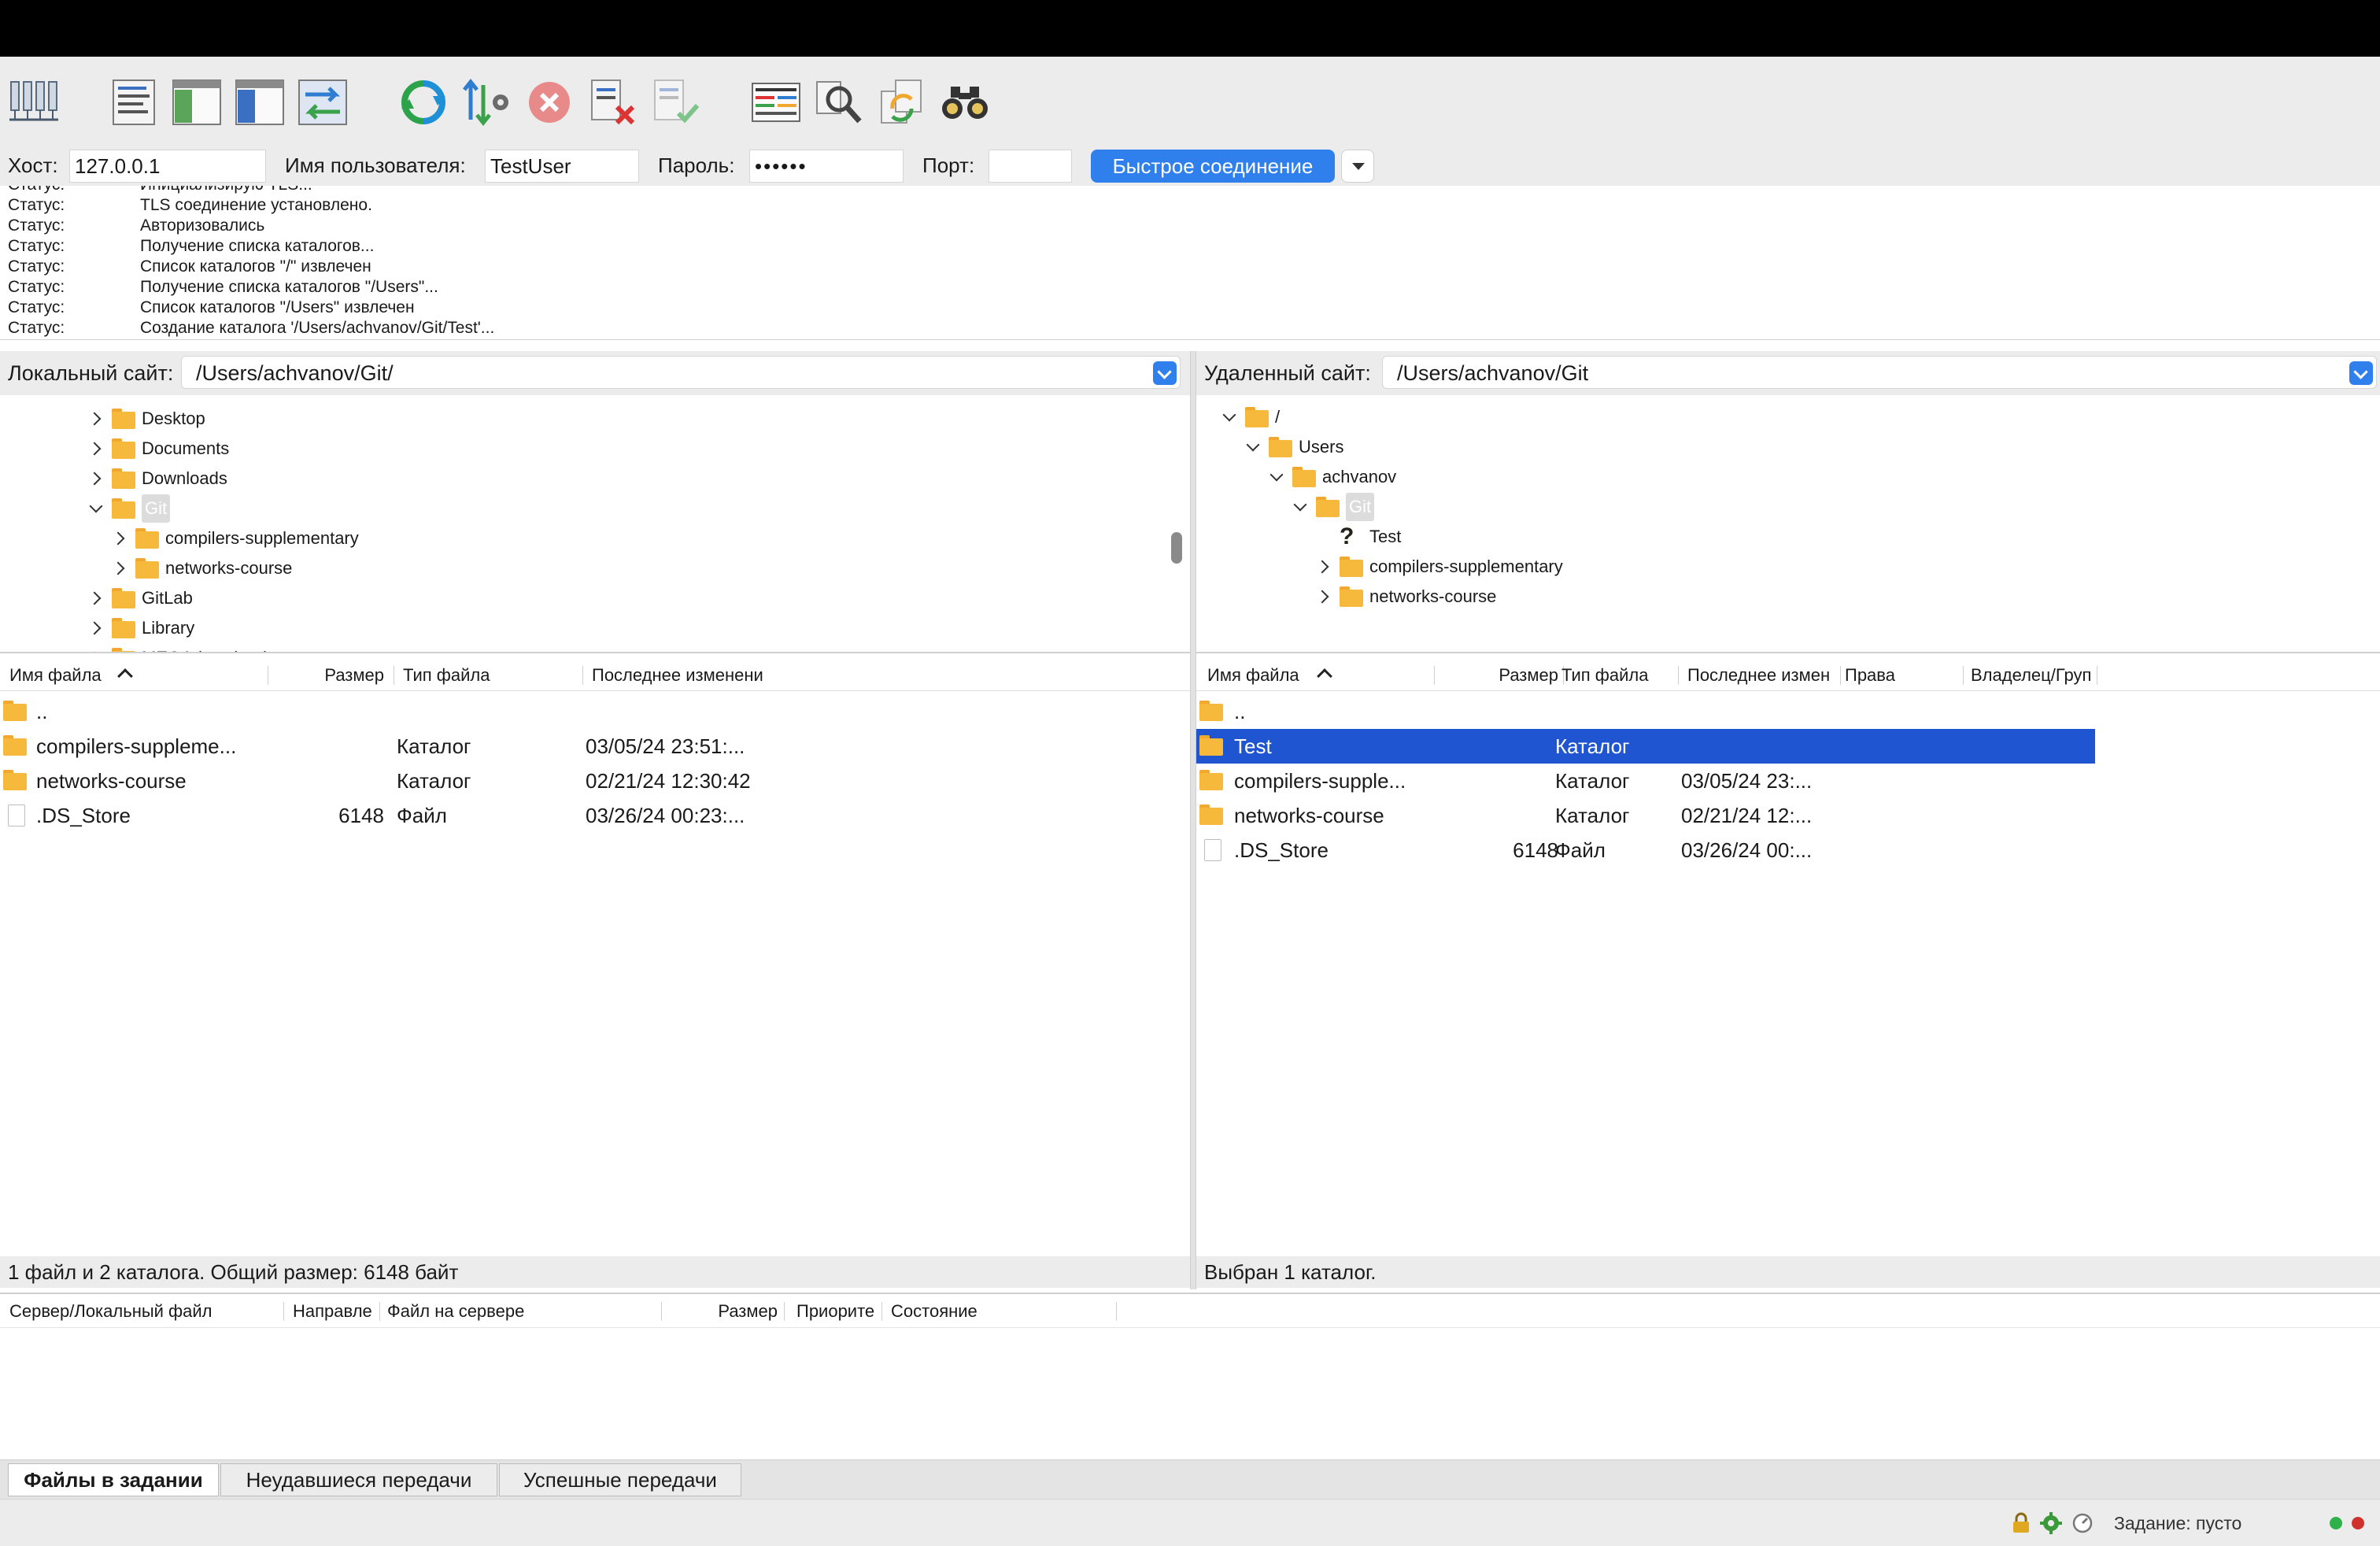 The height and width of the screenshot is (1546, 2380). I want to click on toggle-log-icon, so click(134, 103).